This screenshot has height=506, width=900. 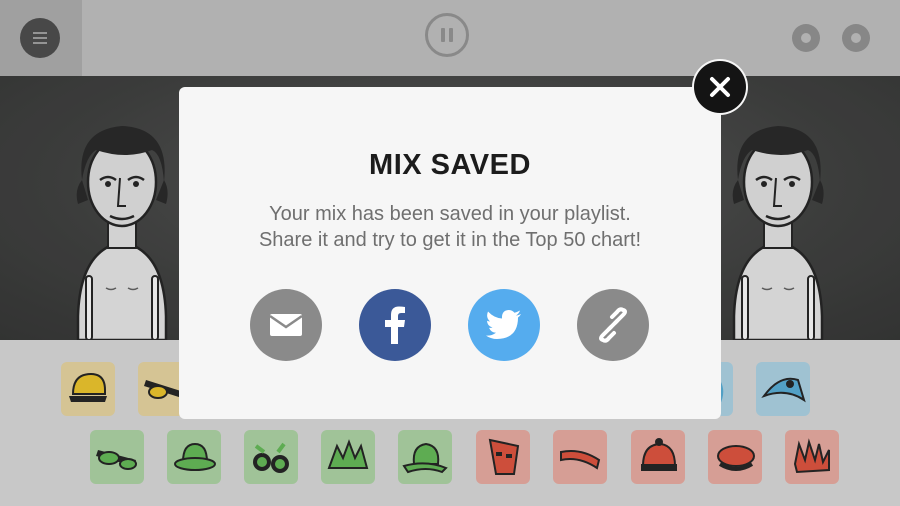 I want to click on twitter-icon, so click(x=503, y=324).